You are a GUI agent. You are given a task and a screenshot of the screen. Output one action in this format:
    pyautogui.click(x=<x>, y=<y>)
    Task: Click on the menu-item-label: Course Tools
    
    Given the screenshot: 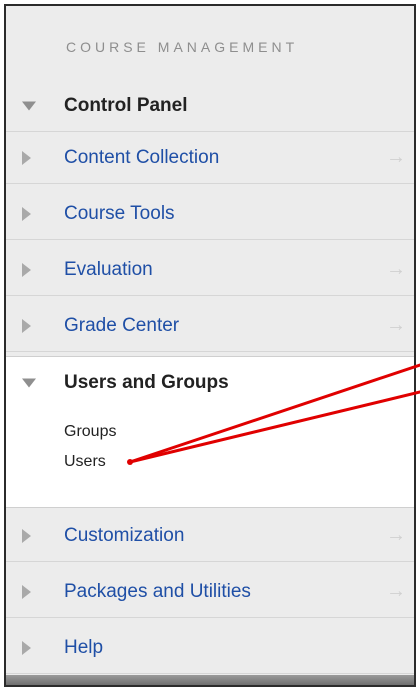 What is the action you would take?
    pyautogui.click(x=119, y=214)
    